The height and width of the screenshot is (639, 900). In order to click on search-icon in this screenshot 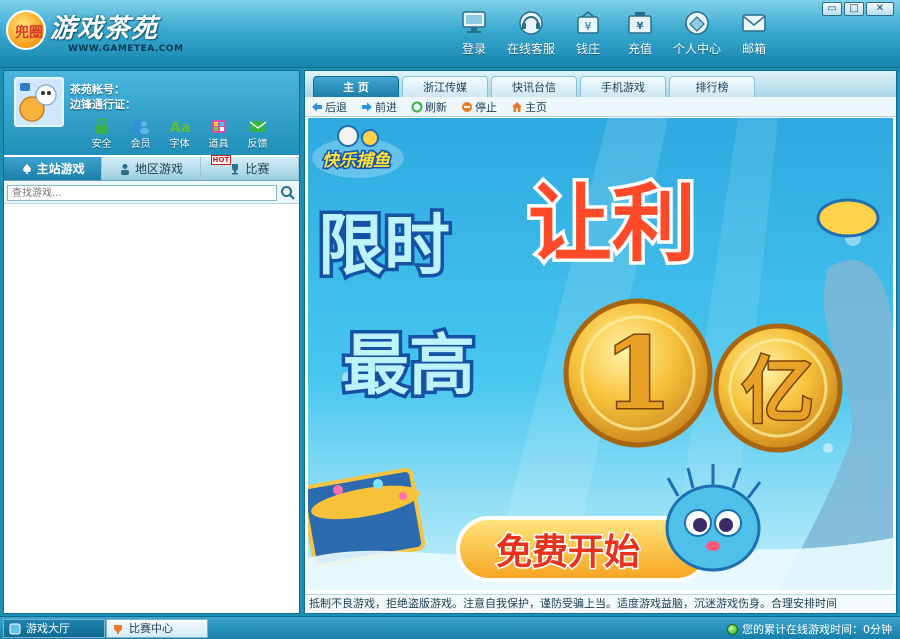, I will do `click(288, 193)`.